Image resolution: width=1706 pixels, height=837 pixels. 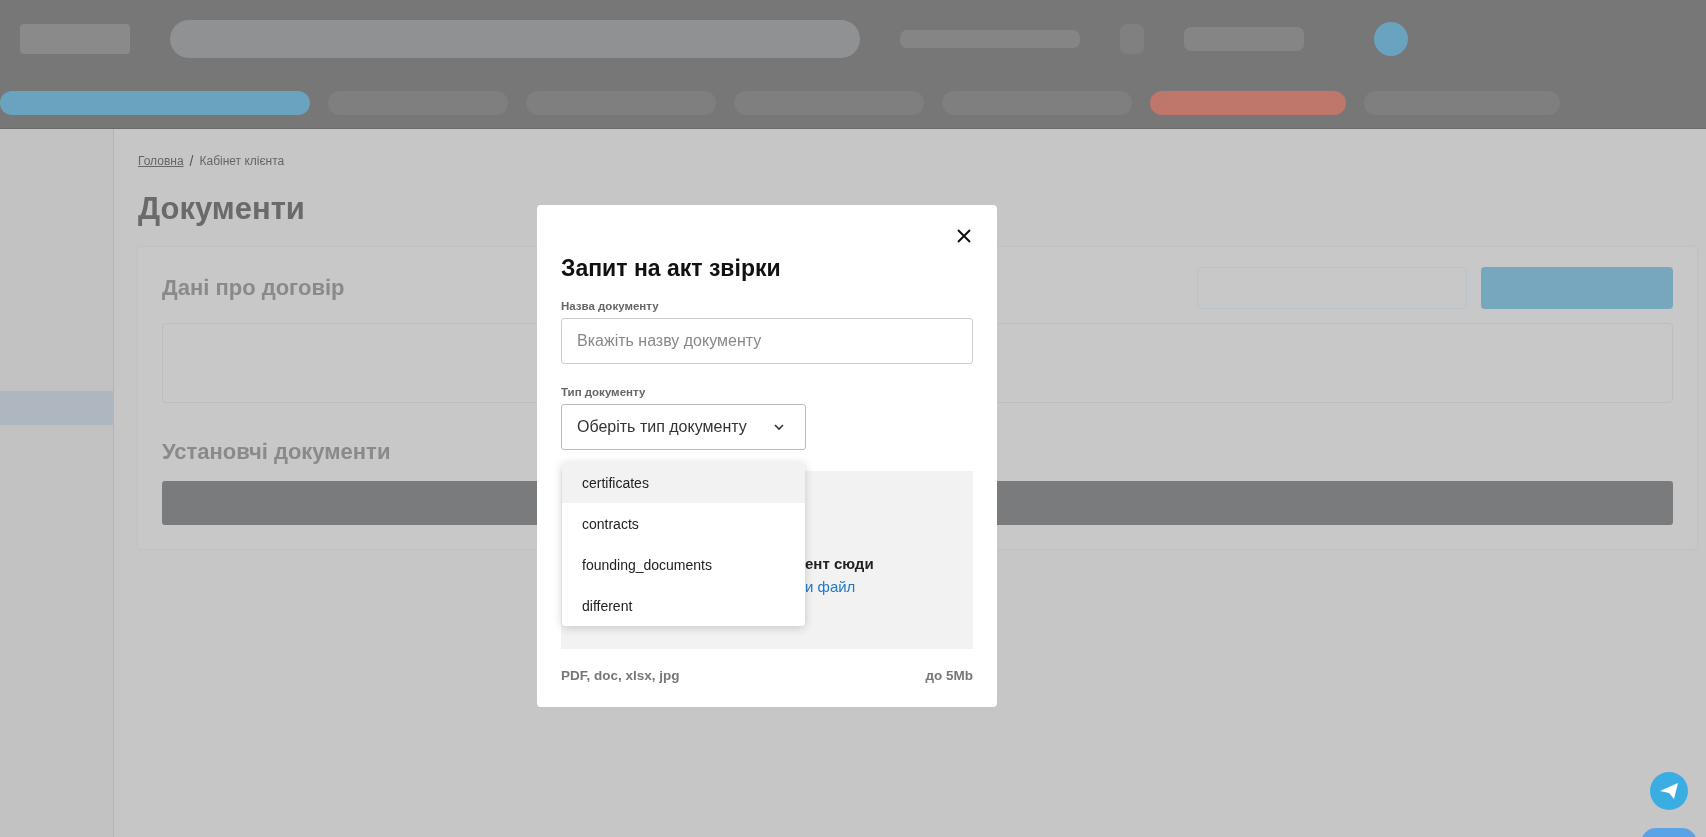 I want to click on search-field, so click(x=515, y=39).